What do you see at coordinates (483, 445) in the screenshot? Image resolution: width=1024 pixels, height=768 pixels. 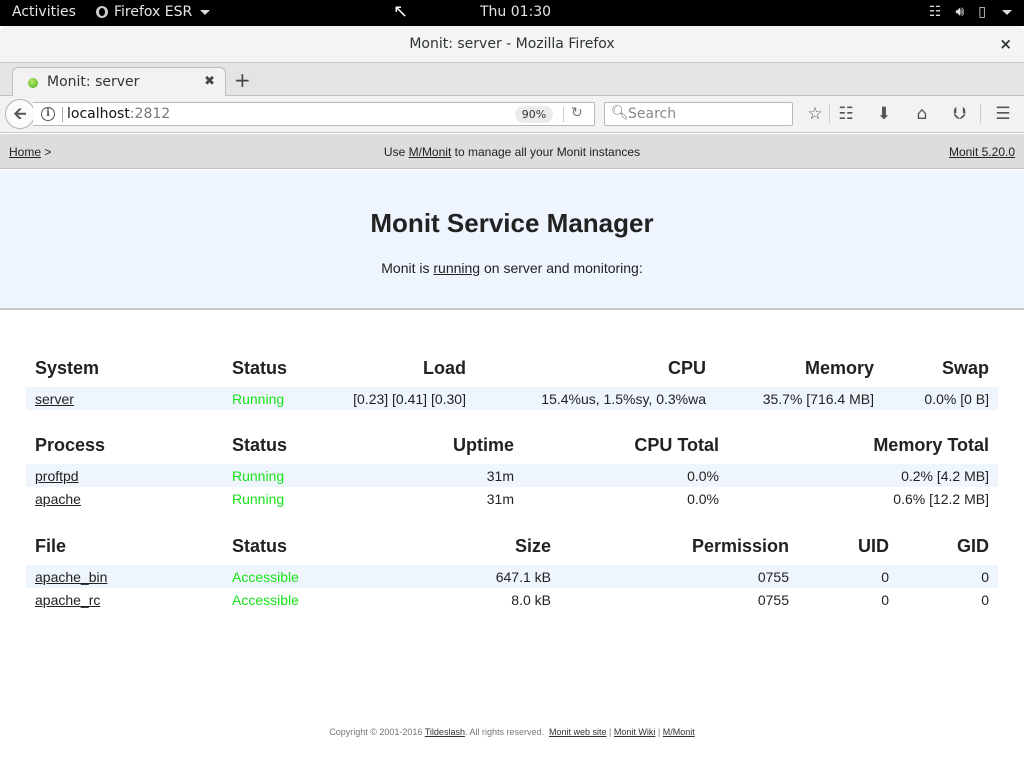 I see `column-header: Uptime` at bounding box center [483, 445].